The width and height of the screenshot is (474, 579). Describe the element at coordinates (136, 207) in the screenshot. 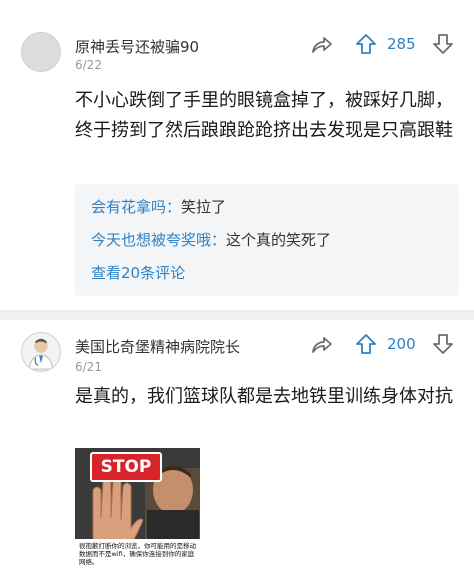

I see `reply-username: 会有花拿吗：` at that location.